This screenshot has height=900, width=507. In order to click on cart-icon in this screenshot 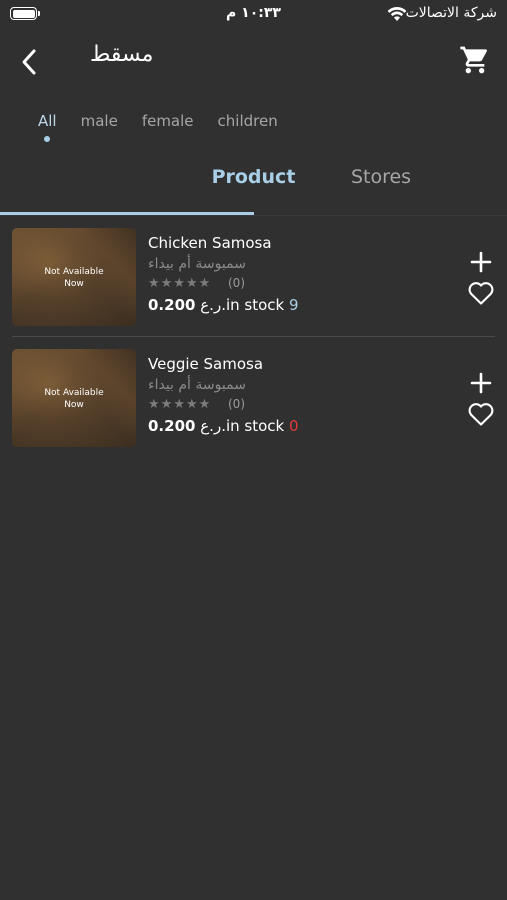, I will do `click(474, 60)`.